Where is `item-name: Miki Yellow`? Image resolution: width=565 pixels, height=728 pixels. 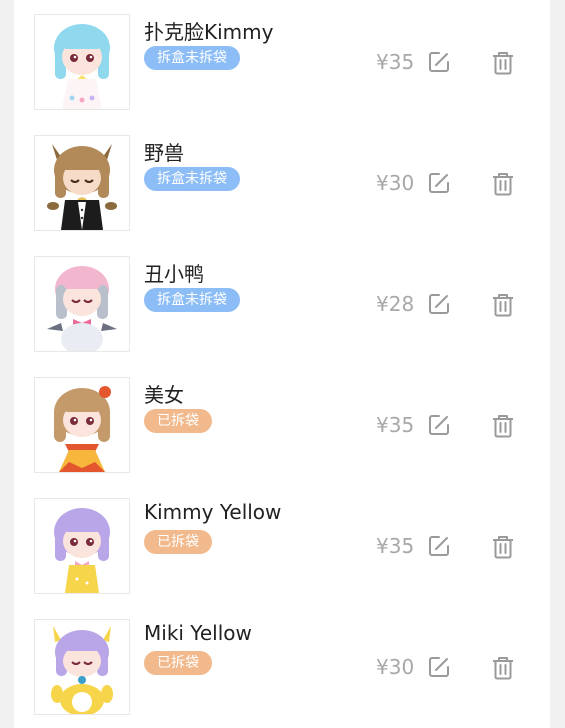 item-name: Miki Yellow is located at coordinates (198, 633).